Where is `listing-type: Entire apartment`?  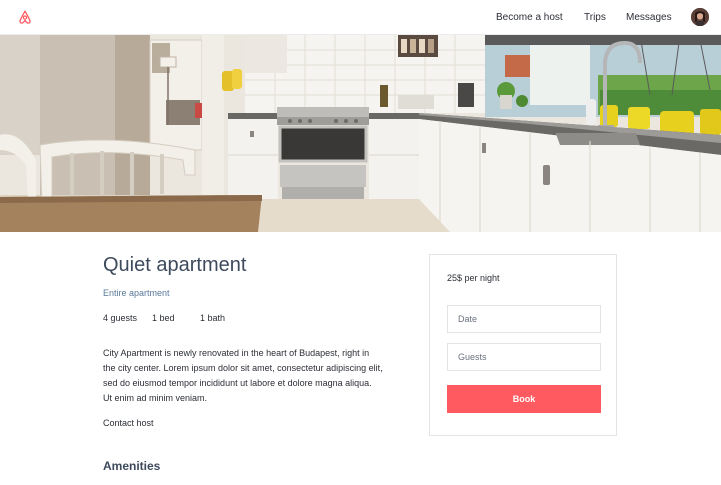 listing-type: Entire apartment is located at coordinates (136, 293).